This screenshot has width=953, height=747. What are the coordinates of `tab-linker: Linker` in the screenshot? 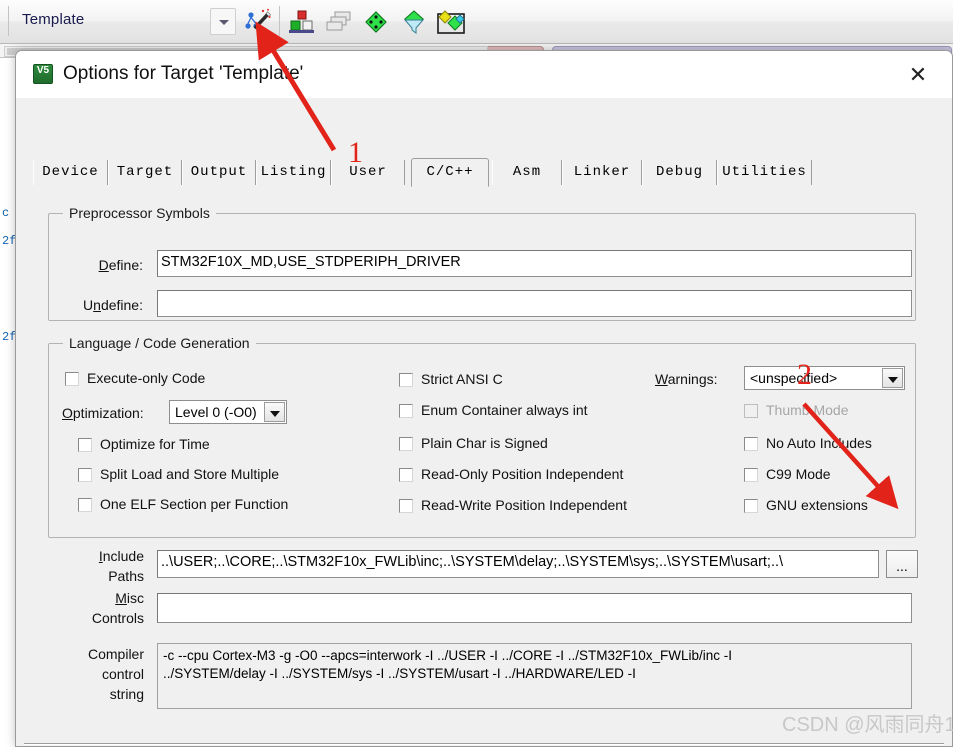 It's located at (602, 172).